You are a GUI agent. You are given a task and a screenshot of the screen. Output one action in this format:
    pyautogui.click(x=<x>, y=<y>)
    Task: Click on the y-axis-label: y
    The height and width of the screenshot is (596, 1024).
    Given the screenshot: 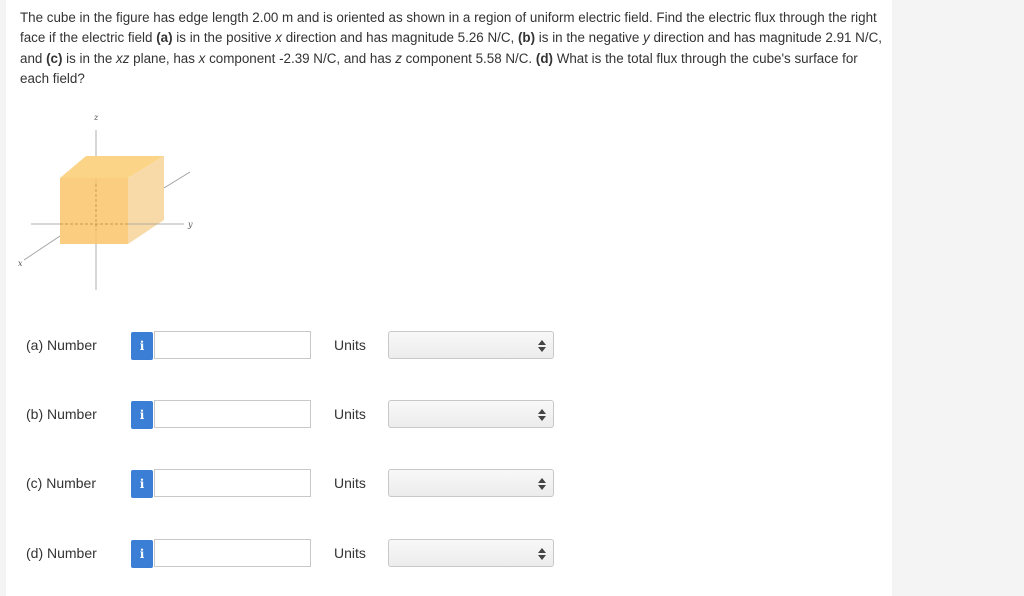 What is the action you would take?
    pyautogui.click(x=190, y=224)
    